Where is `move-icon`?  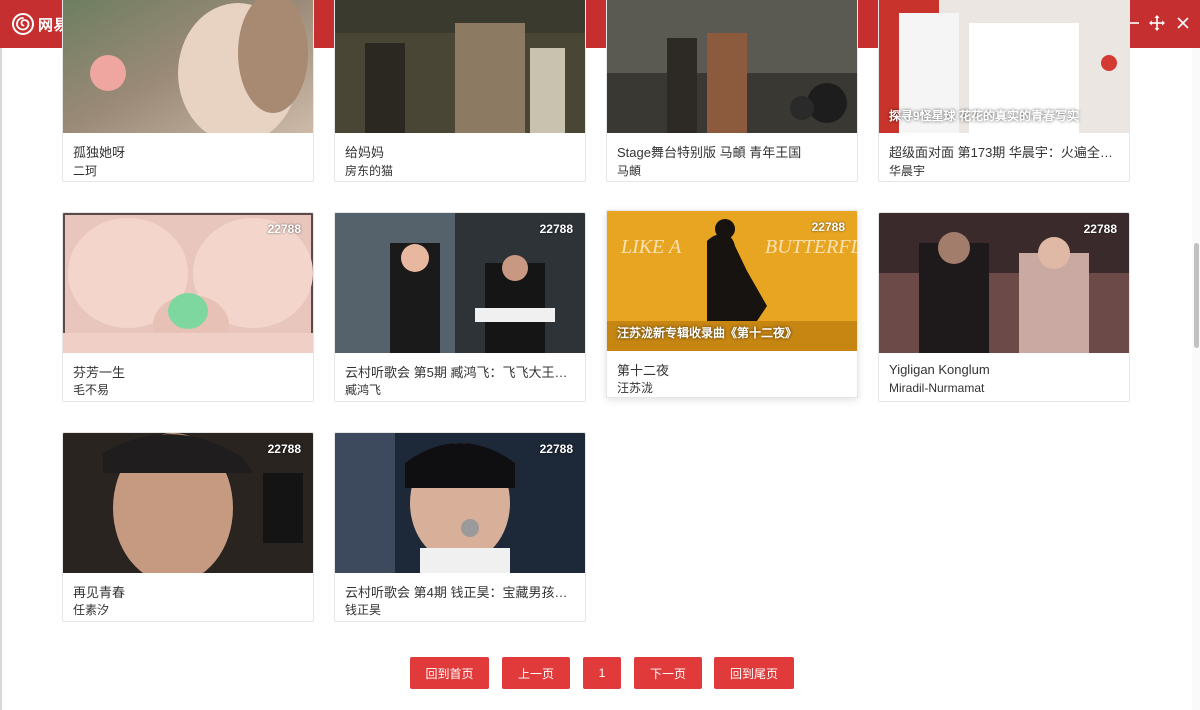 move-icon is located at coordinates (1157, 23).